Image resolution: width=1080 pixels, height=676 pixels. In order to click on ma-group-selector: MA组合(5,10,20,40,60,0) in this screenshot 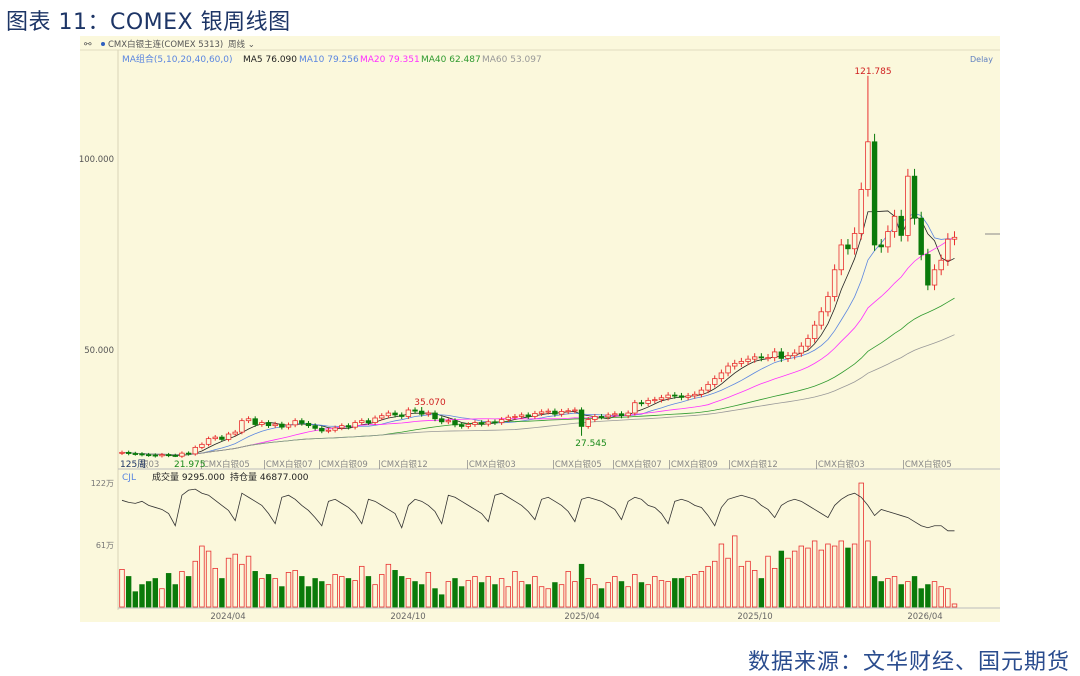, I will do `click(177, 59)`.